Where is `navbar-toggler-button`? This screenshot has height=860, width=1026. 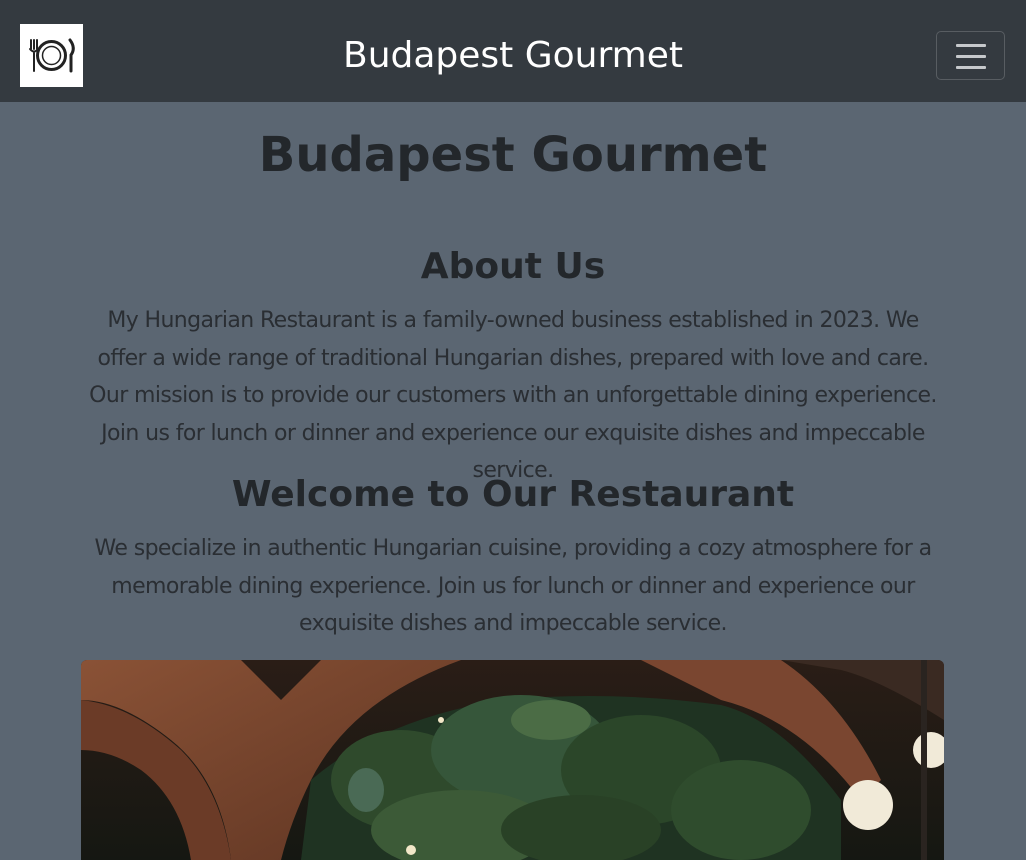
navbar-toggler-button is located at coordinates (970, 55).